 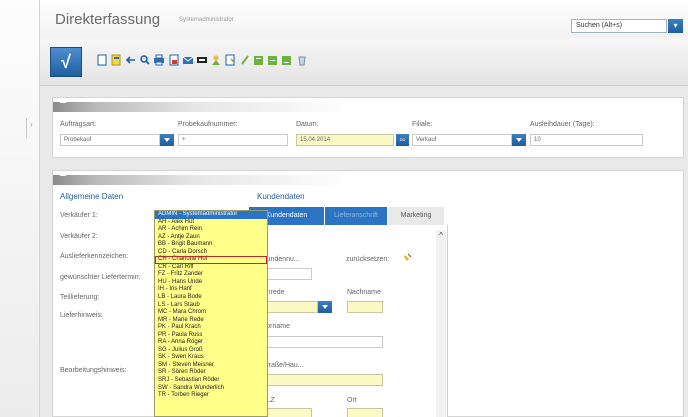 I want to click on dropdown-option: CR - Carl Riff, so click(x=211, y=268).